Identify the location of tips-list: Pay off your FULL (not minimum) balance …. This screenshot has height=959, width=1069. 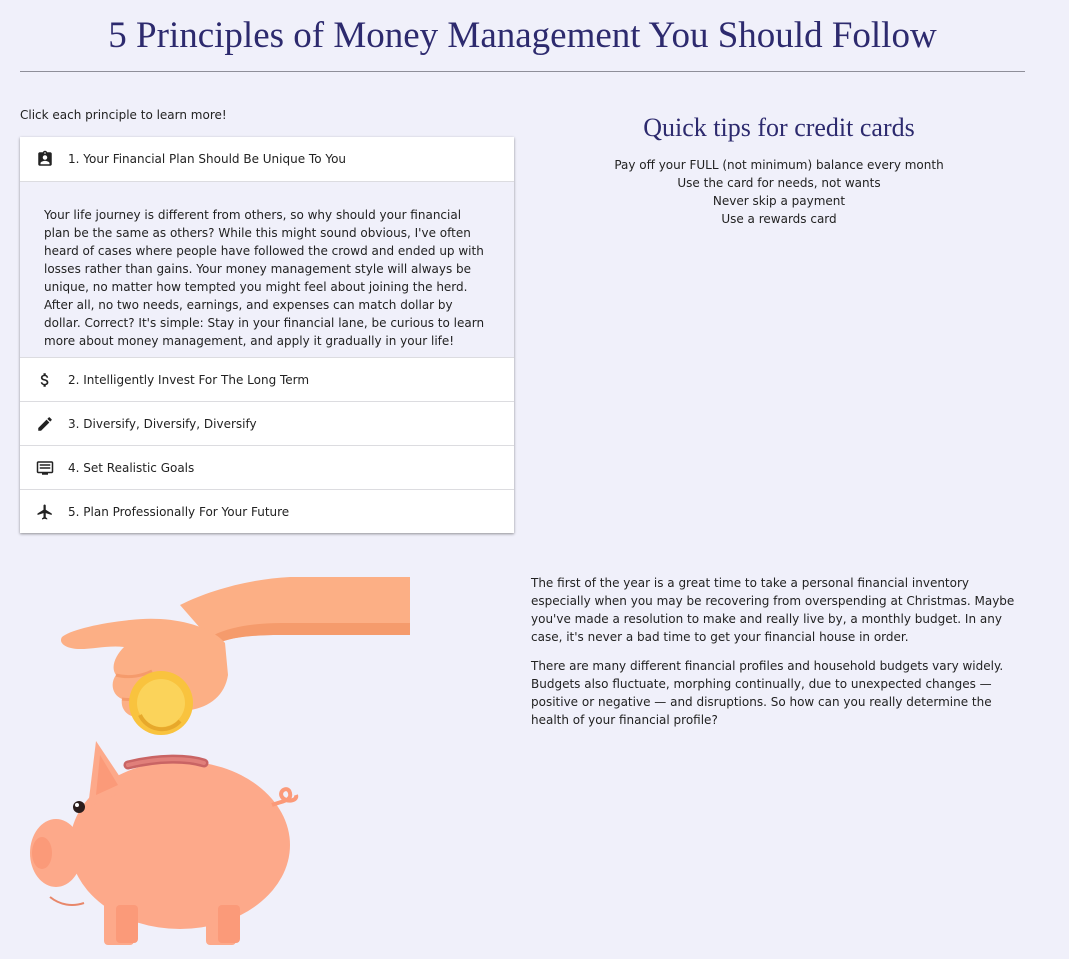
(779, 192).